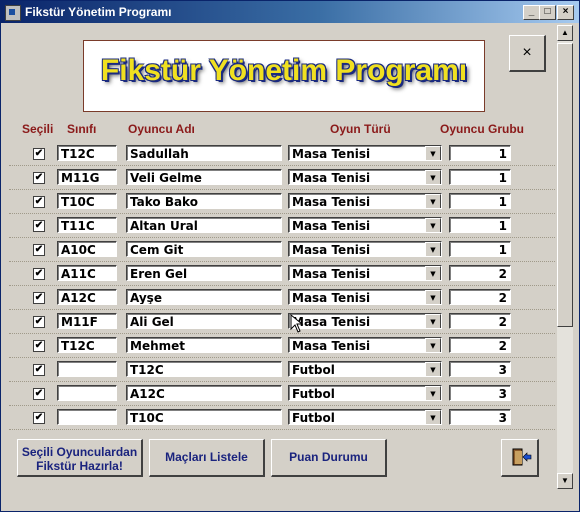 This screenshot has width=580, height=512. I want to click on player-row: ✔ A12C Futbol ▼ 3, so click(282, 394).